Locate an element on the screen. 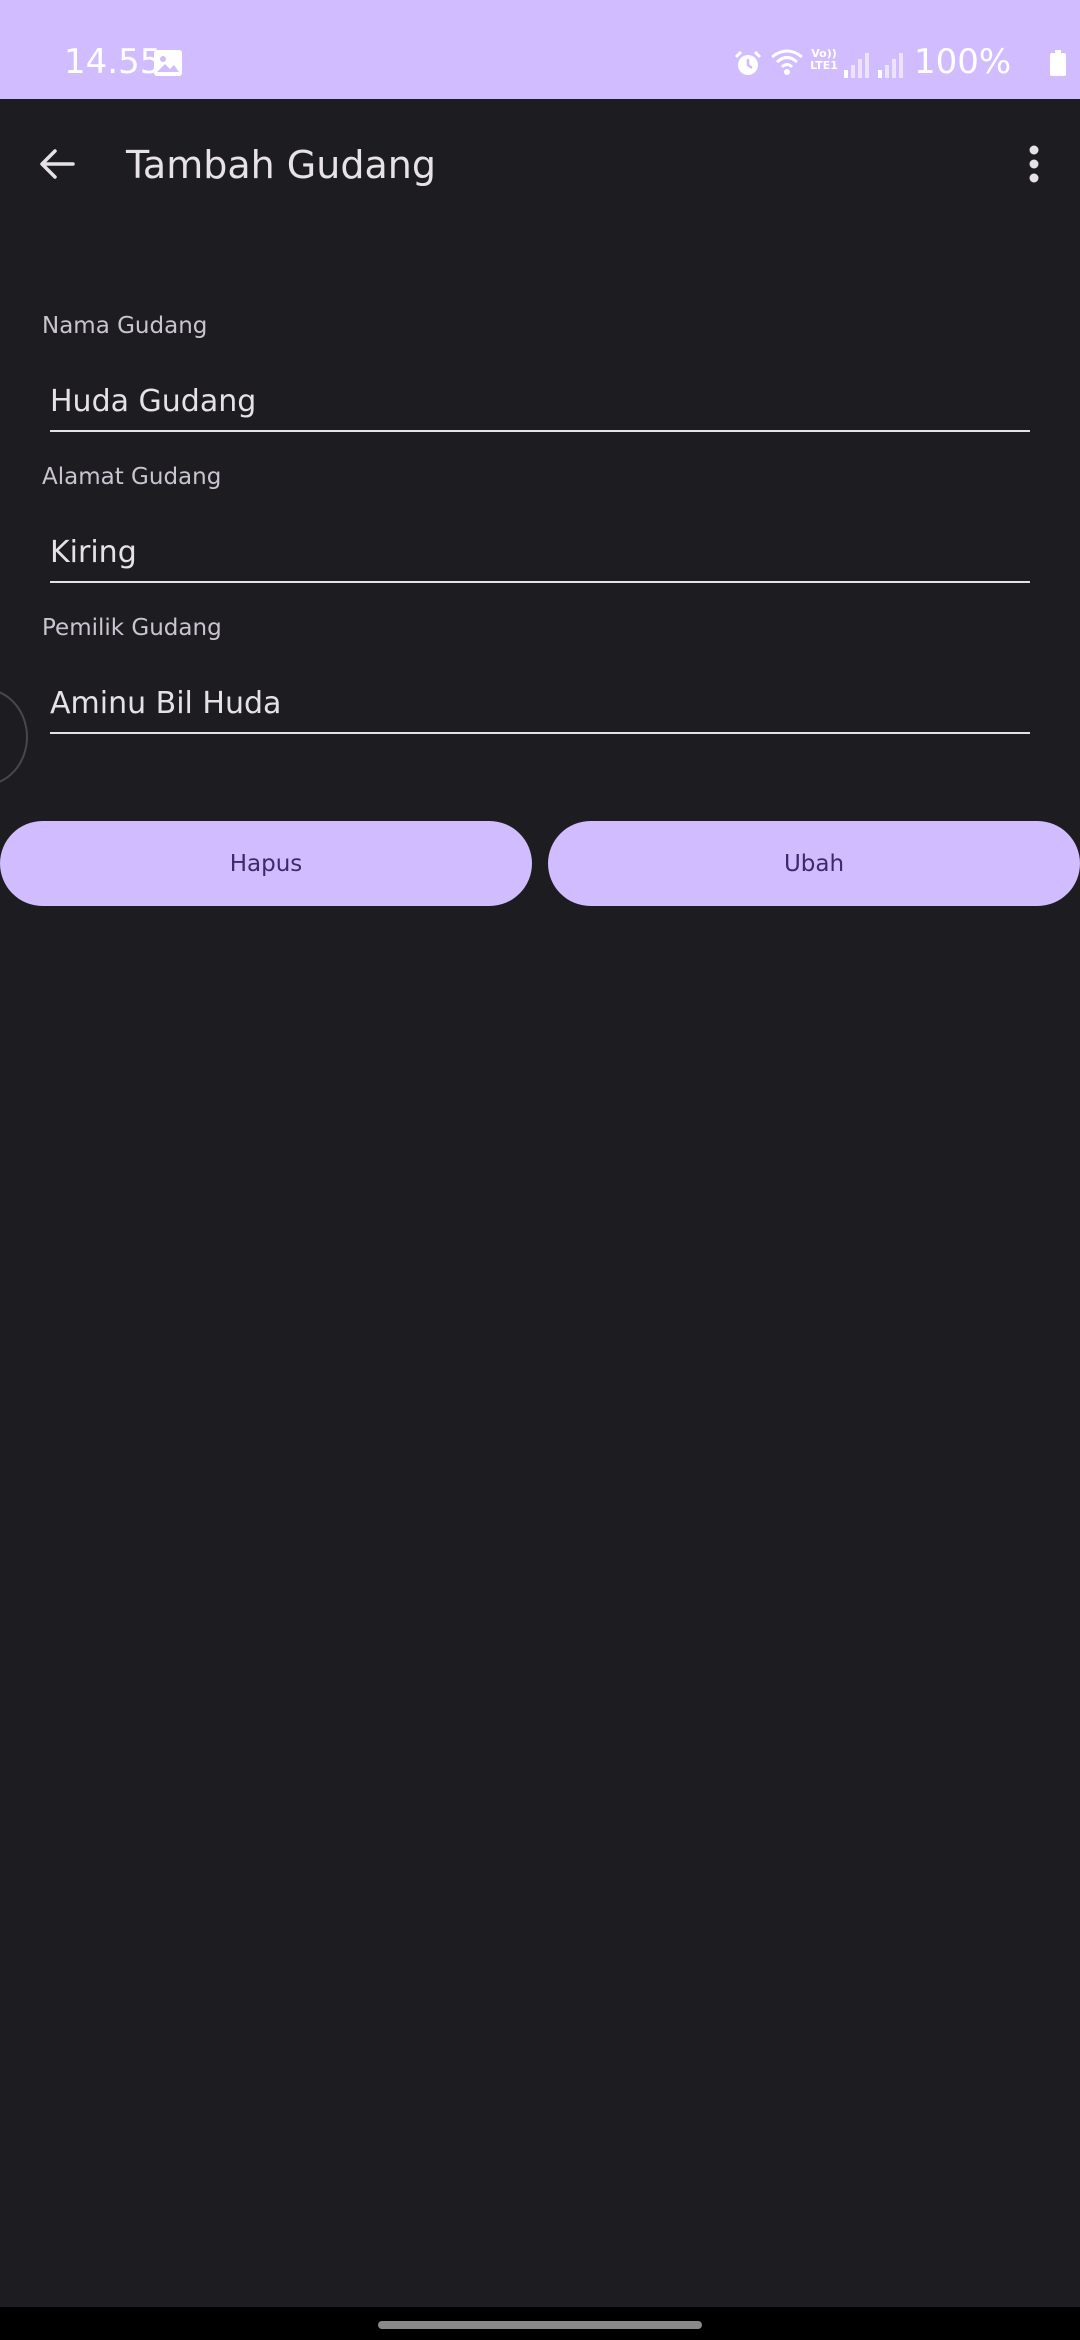 The image size is (1080, 2340). update-button: Ubah is located at coordinates (814, 863).